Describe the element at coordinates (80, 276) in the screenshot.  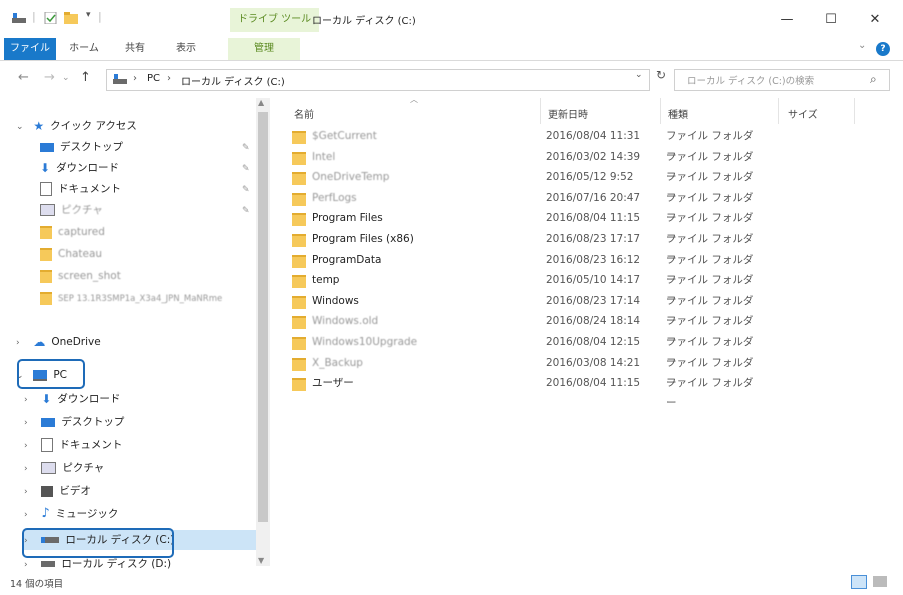
I see `nav-item-folder: screen_shot` at that location.